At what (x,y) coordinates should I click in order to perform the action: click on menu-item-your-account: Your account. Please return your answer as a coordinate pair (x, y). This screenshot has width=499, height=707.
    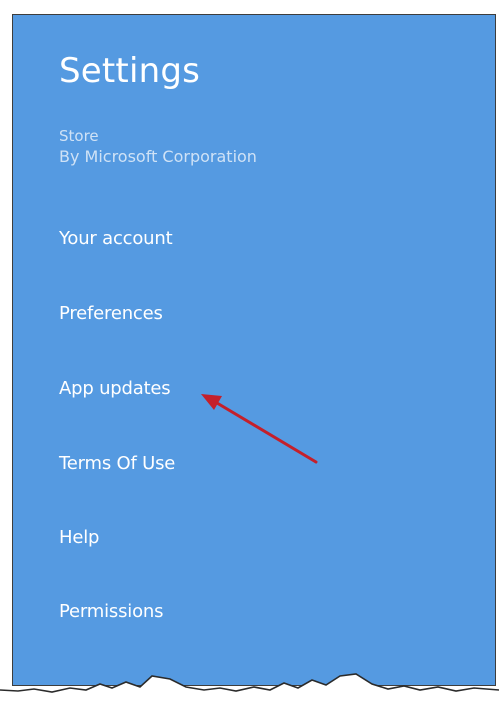
    Looking at the image, I should click on (116, 238).